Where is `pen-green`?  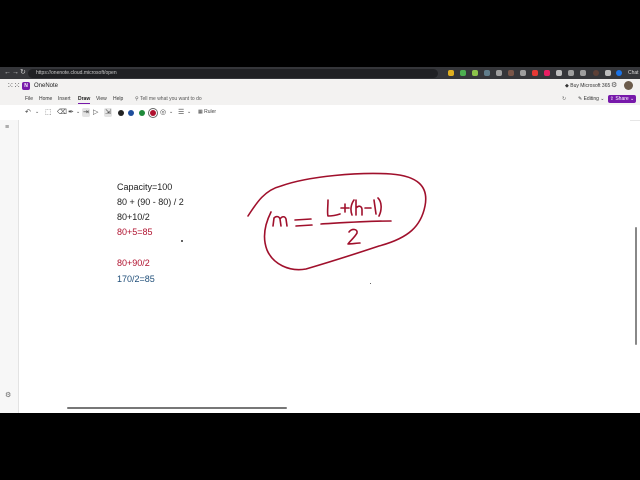
pen-green is located at coordinates (142, 113).